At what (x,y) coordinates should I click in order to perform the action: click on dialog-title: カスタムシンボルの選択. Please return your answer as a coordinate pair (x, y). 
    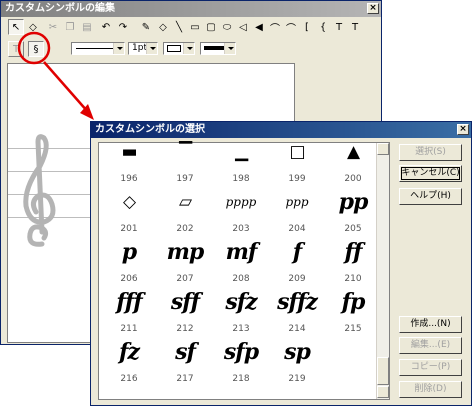
    Looking at the image, I should click on (150, 129).